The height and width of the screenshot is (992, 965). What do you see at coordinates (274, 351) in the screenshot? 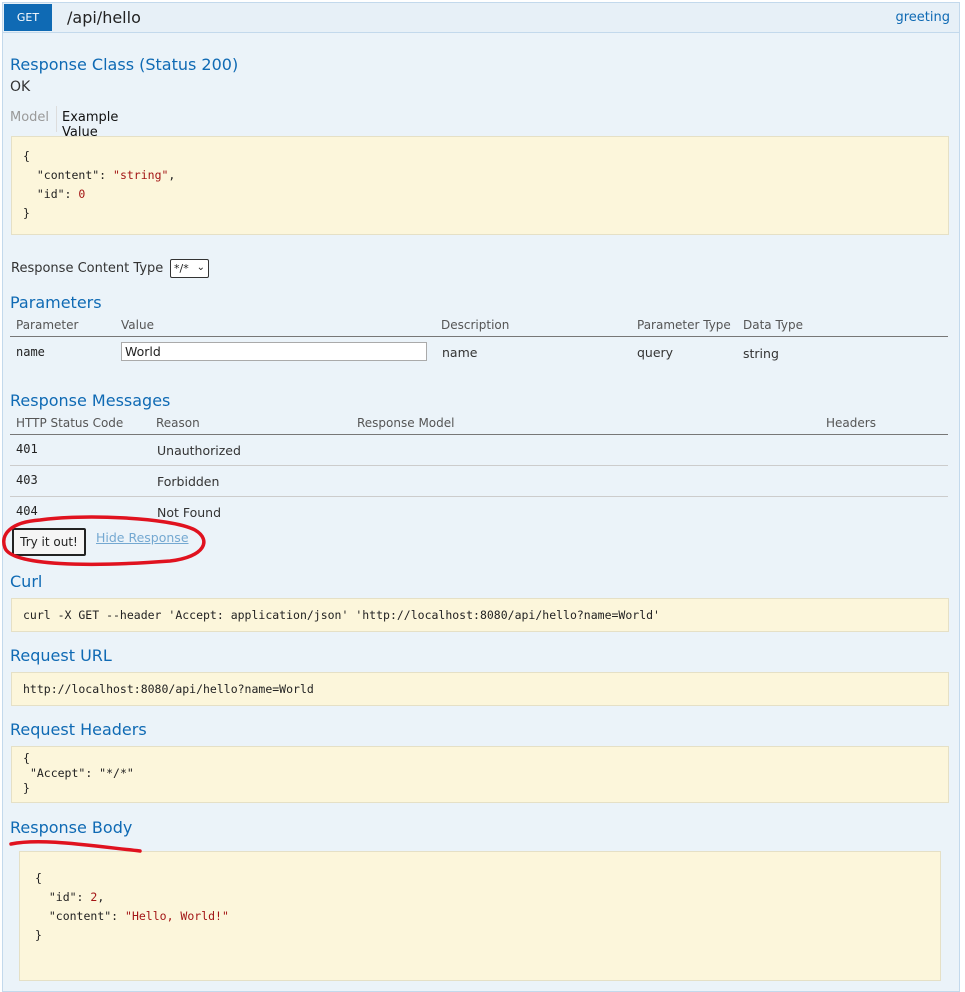
I see `param-value-input: World` at bounding box center [274, 351].